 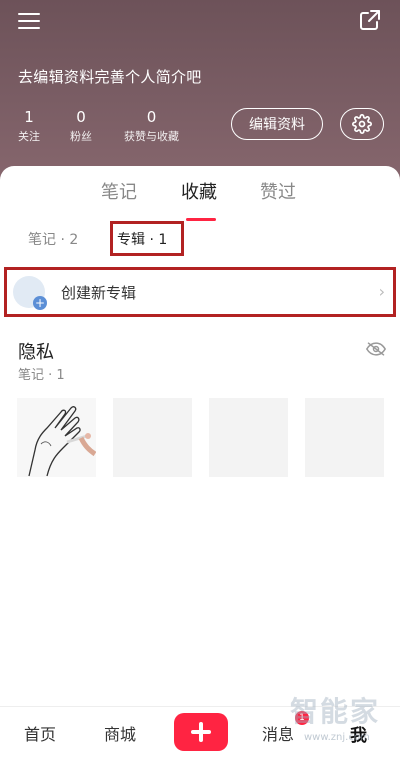 I want to click on create-album-button: + 创建新专辑 ›, so click(x=200, y=292).